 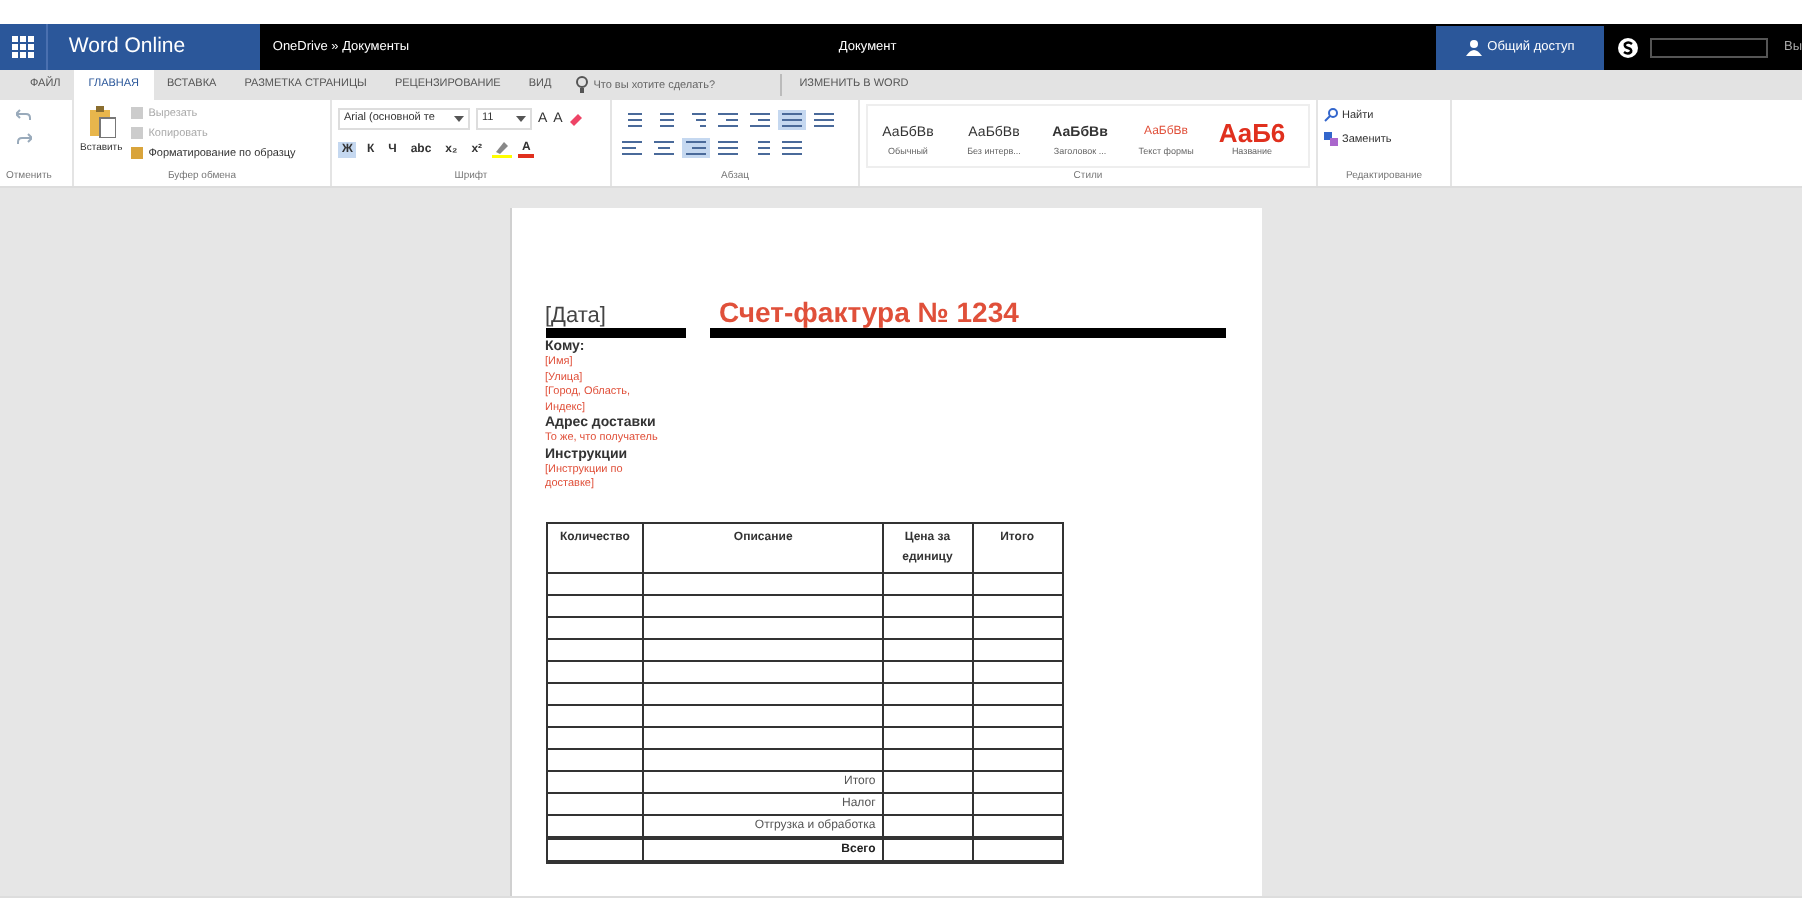 What do you see at coordinates (615, 316) in the screenshot?
I see `date-field: [Дата]` at bounding box center [615, 316].